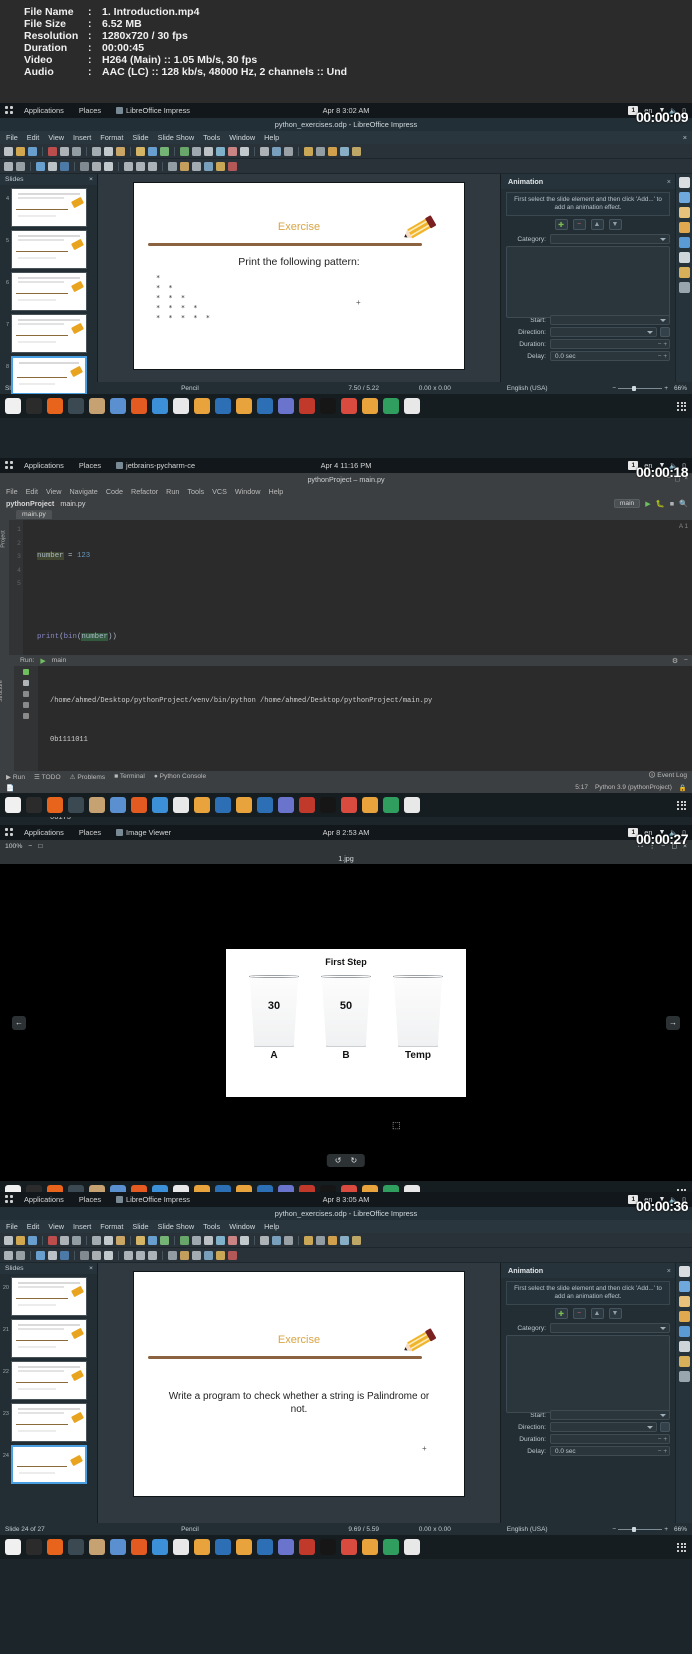  What do you see at coordinates (128, 166) in the screenshot?
I see `align-left-icon` at bounding box center [128, 166].